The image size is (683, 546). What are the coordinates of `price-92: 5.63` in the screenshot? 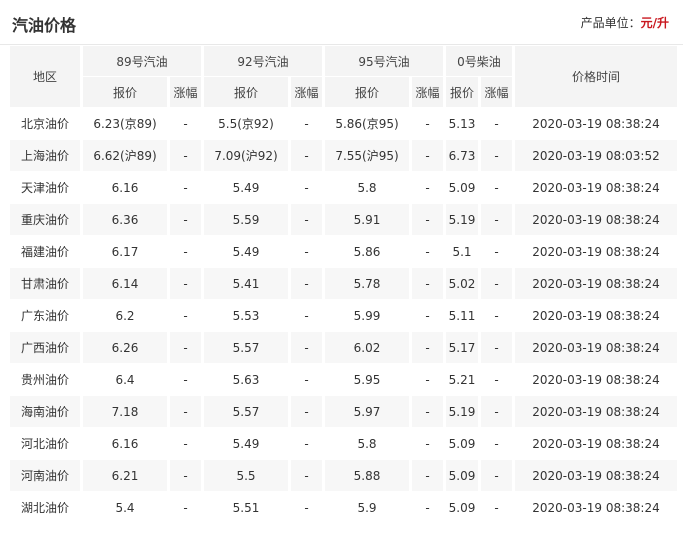 It's located at (246, 379).